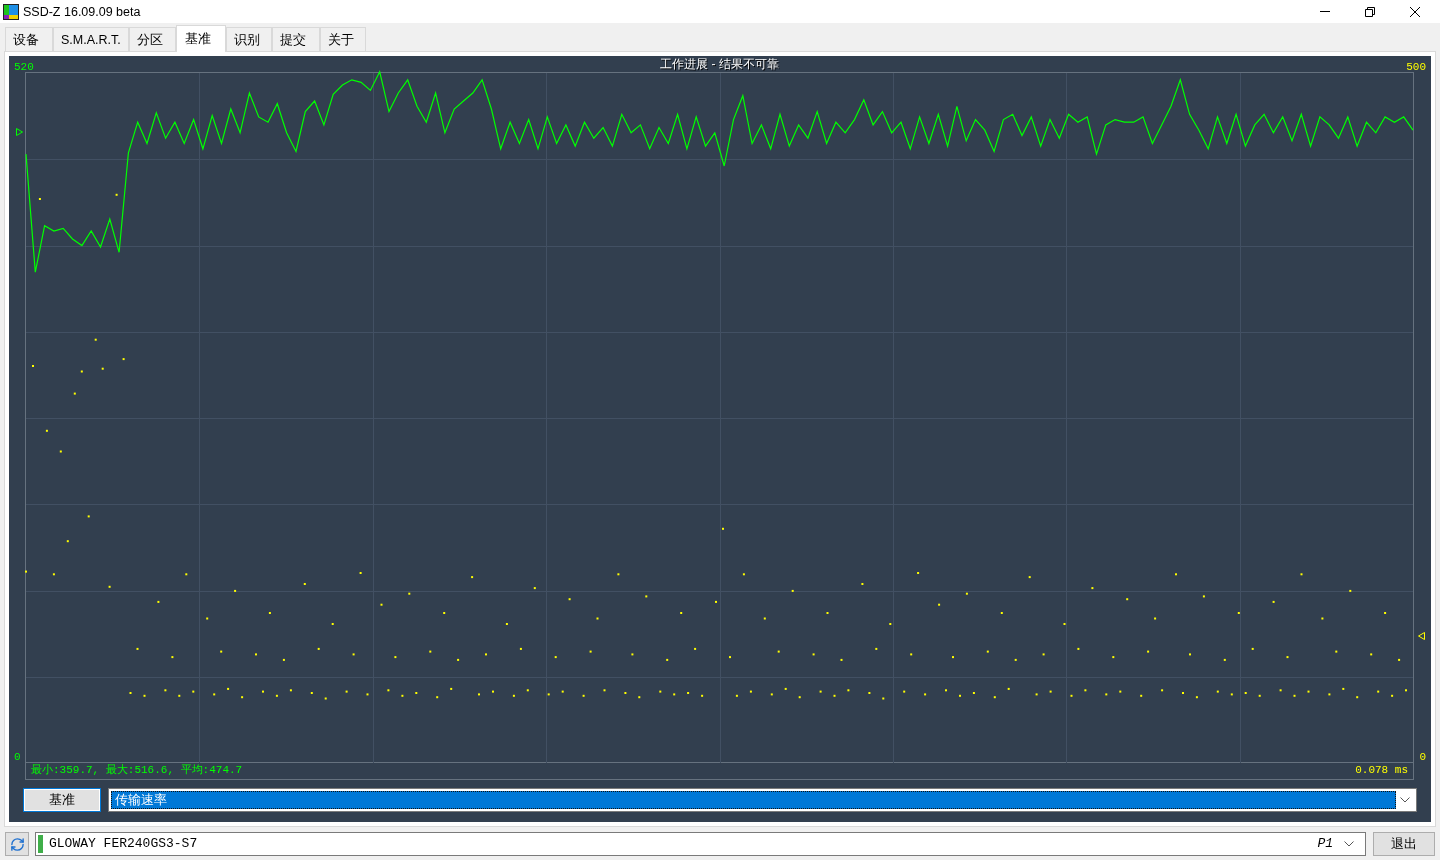 The height and width of the screenshot is (860, 1440). I want to click on axis-tick-label: 520, so click(24, 67).